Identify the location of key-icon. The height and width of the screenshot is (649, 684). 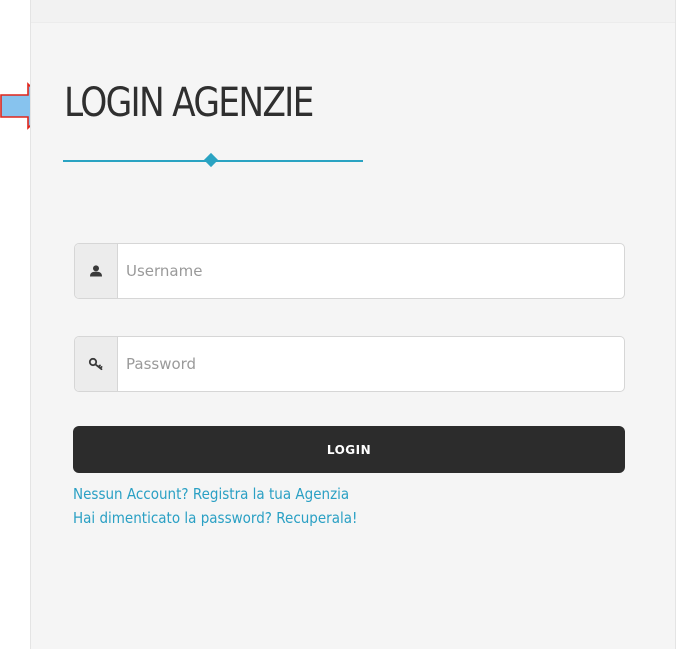
(95, 364).